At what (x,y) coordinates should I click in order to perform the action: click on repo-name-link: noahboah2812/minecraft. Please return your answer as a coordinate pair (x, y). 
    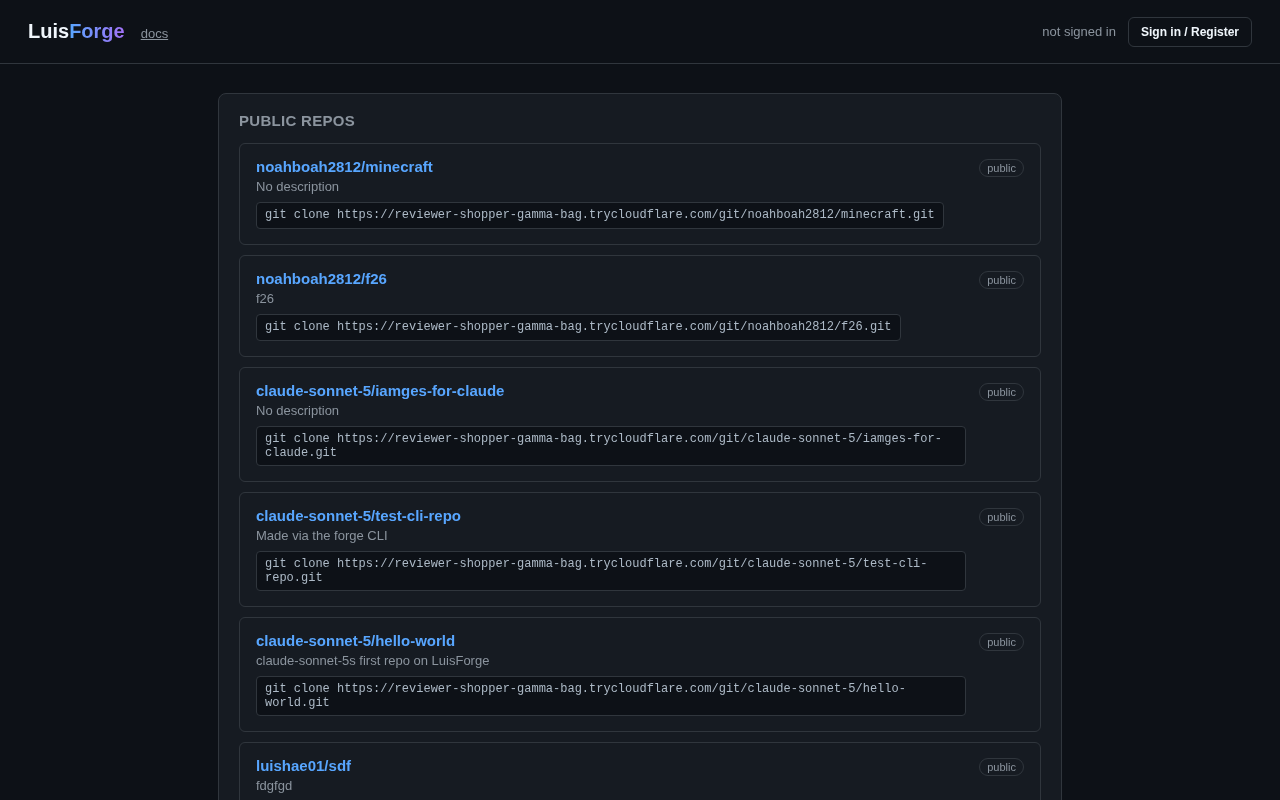
    Looking at the image, I should click on (344, 166).